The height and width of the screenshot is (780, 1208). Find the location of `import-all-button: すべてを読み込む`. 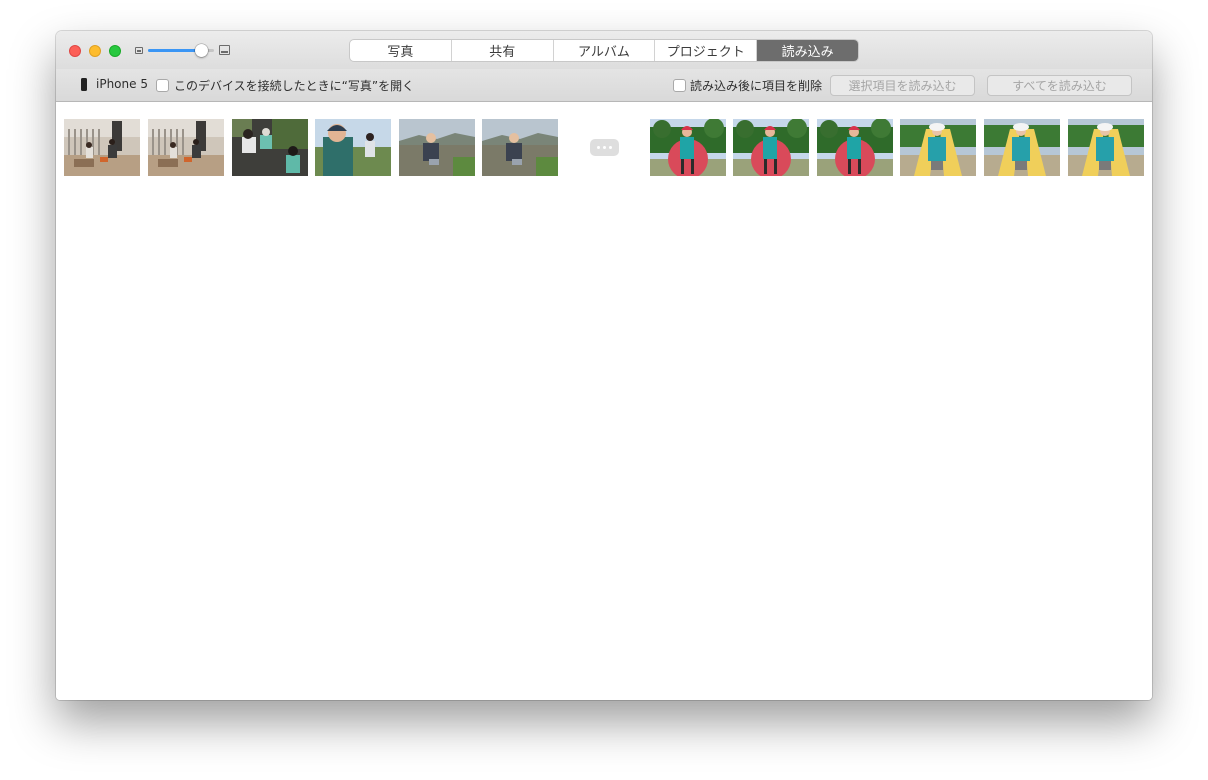

import-all-button: すべてを読み込む is located at coordinates (1059, 85).